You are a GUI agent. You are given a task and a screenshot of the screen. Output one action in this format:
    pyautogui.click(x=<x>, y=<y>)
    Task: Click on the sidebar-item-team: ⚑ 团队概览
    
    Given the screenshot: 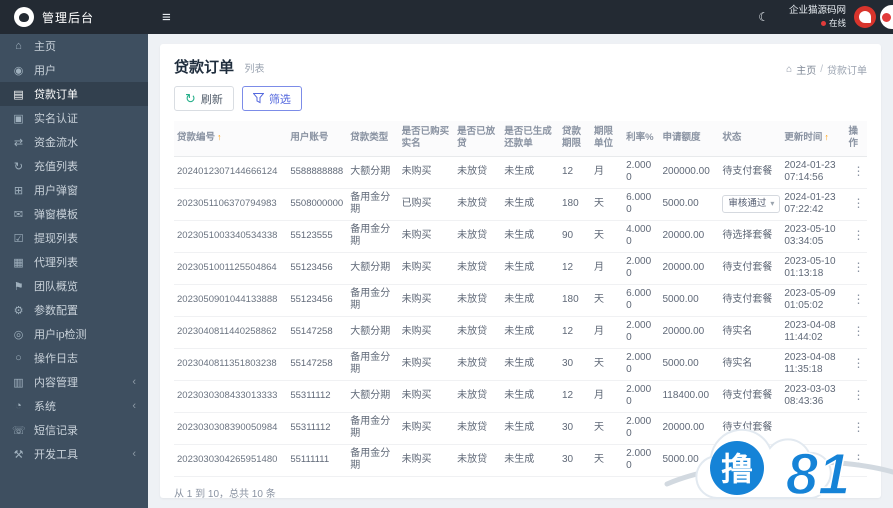 What is the action you would take?
    pyautogui.click(x=74, y=286)
    